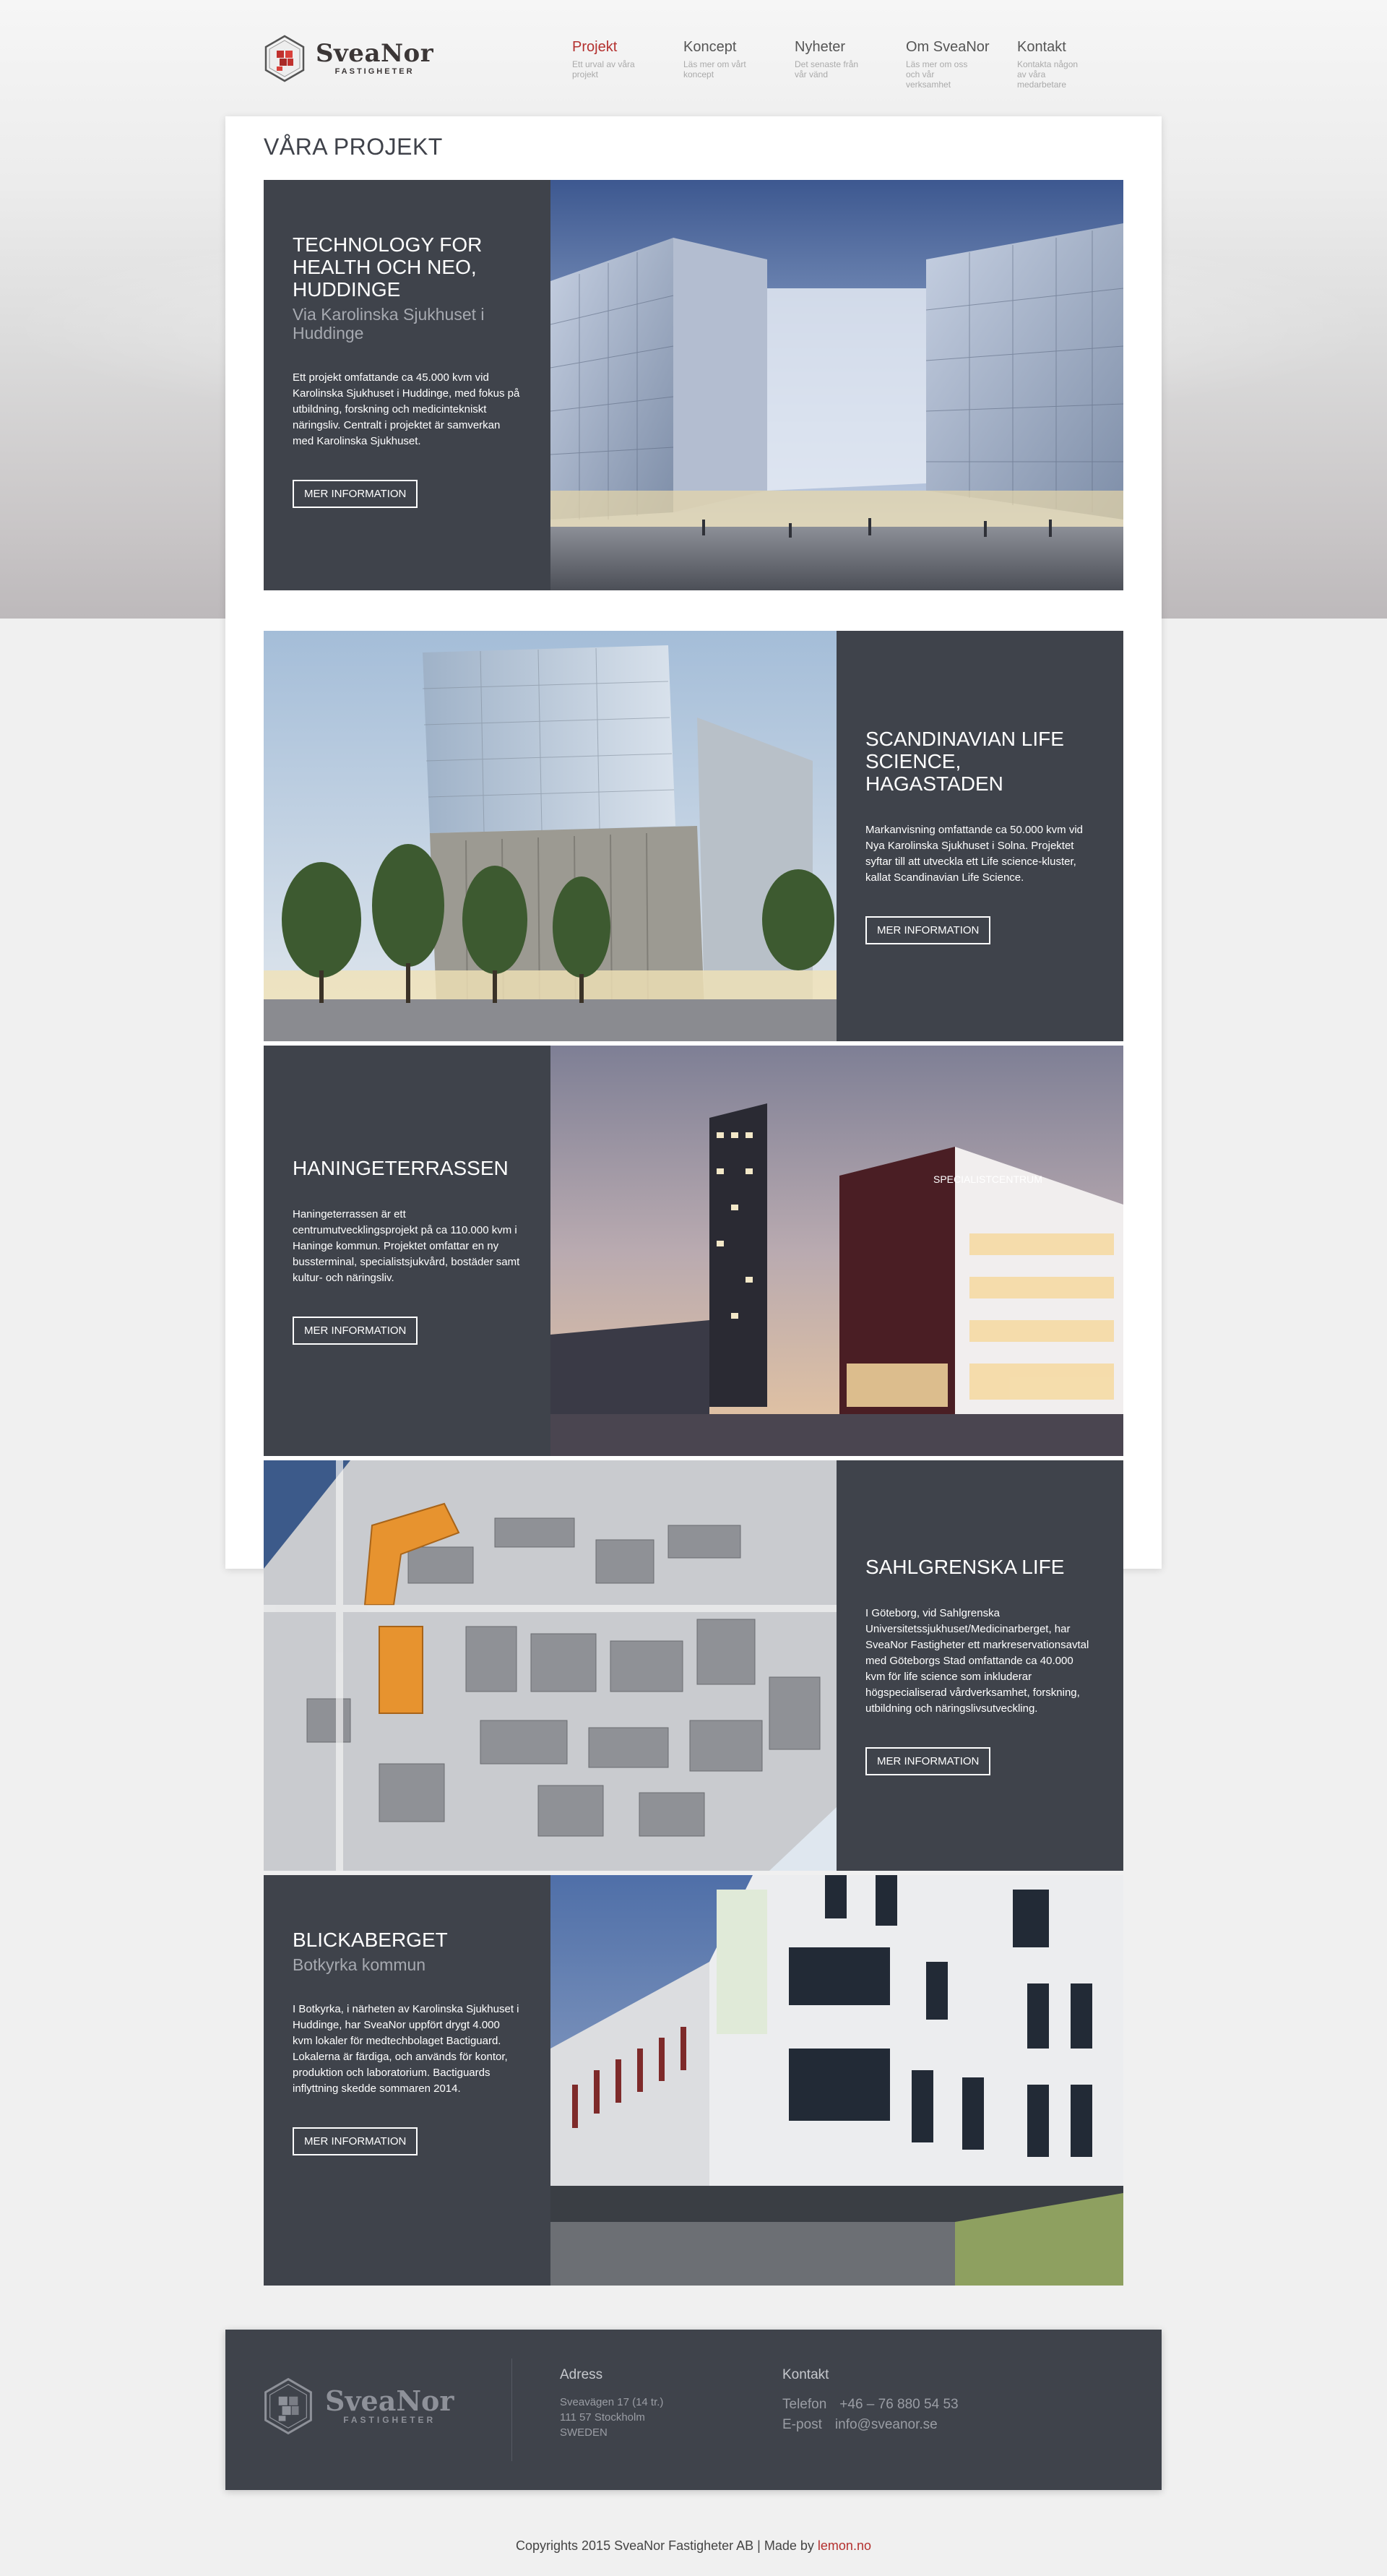 This screenshot has height=2576, width=1387. Describe the element at coordinates (898, 2404) in the screenshot. I see `phone-number: +46 – 76 880 54 53` at that location.